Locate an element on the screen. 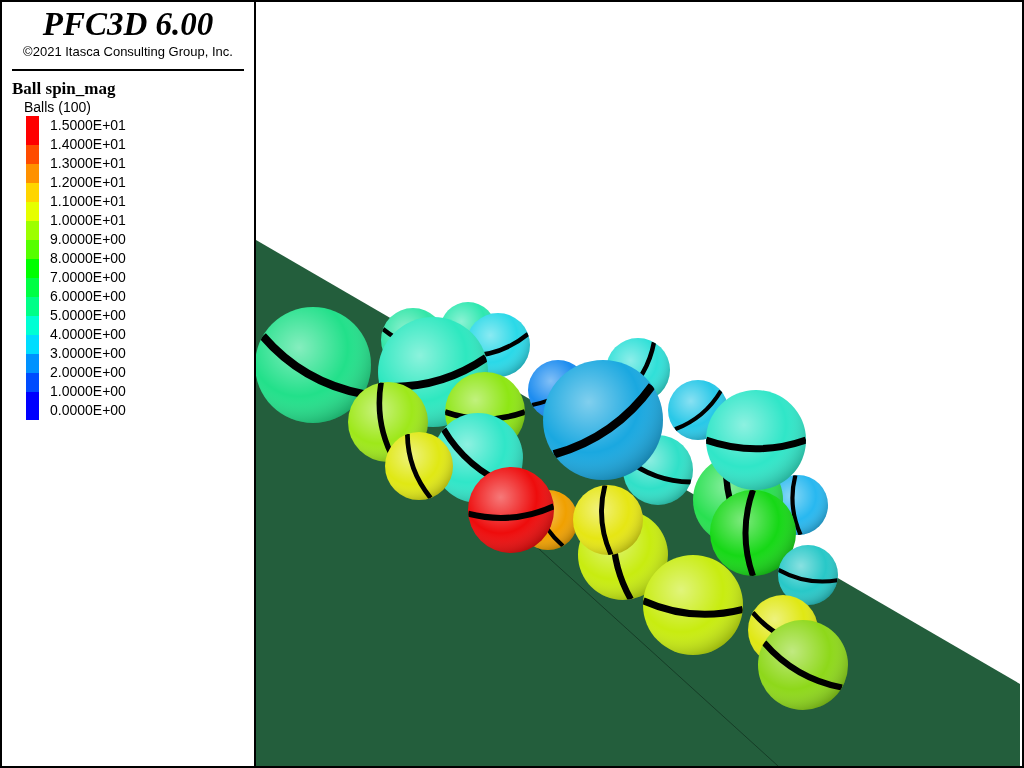  scale-label: 8.0000E+00 is located at coordinates (88, 258).